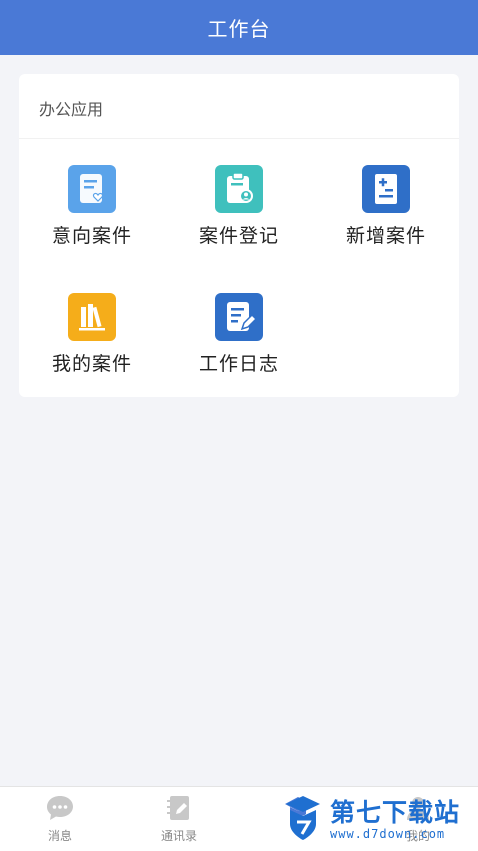 This screenshot has height=851, width=478. I want to click on app-intent-cases: 意向案件, so click(92, 206).